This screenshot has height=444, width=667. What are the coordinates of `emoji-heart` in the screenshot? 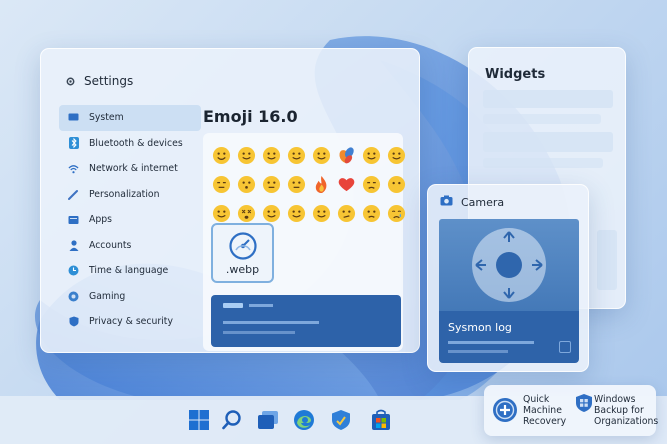 It's located at (346, 184).